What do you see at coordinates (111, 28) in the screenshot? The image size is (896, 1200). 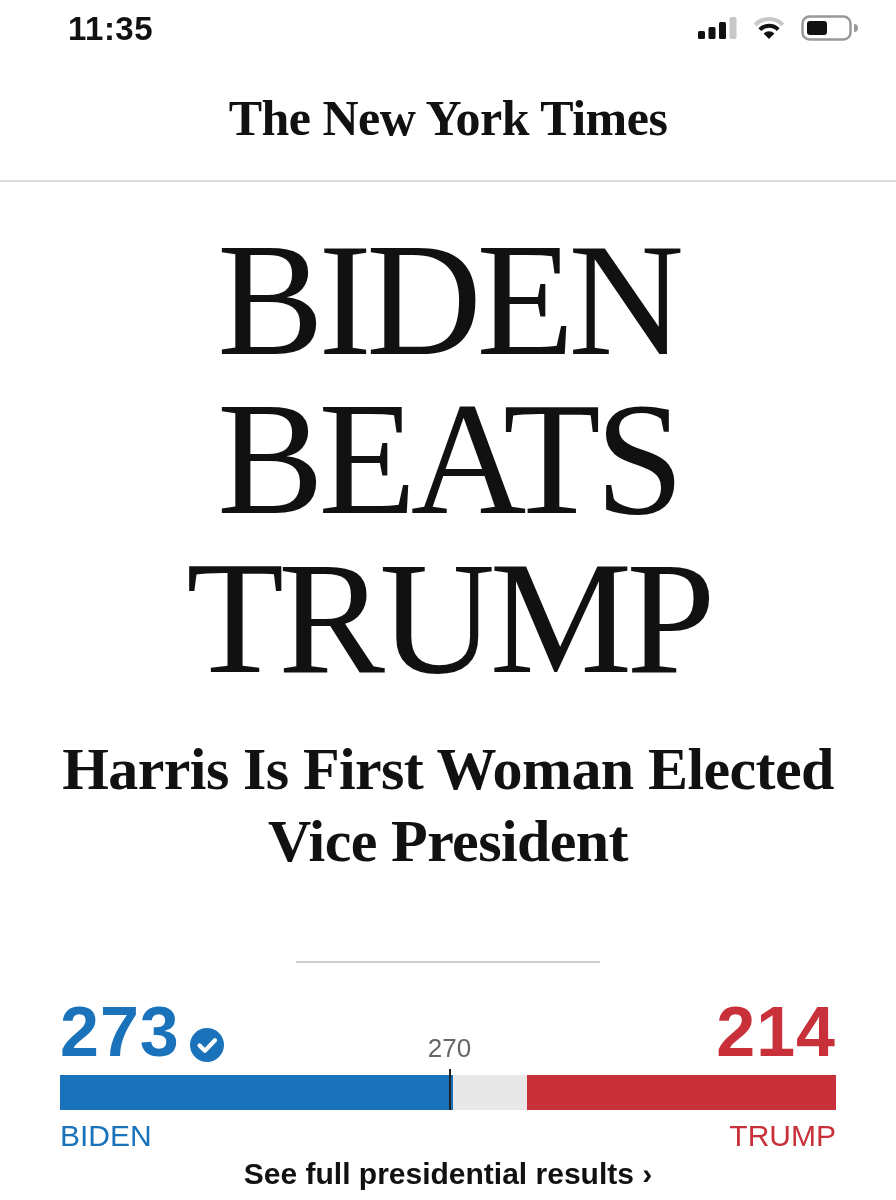 I see `status-time: 11:35` at bounding box center [111, 28].